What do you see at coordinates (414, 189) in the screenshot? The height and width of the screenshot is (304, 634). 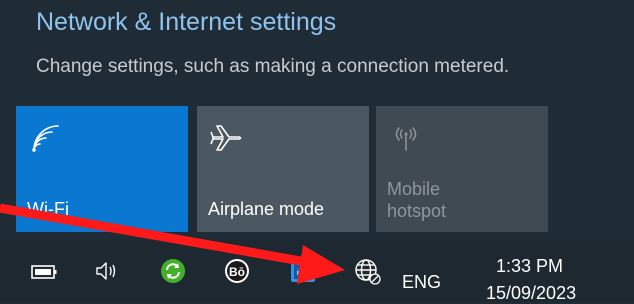 I see `mobile-hotspot-label-line1: Mobile` at bounding box center [414, 189].